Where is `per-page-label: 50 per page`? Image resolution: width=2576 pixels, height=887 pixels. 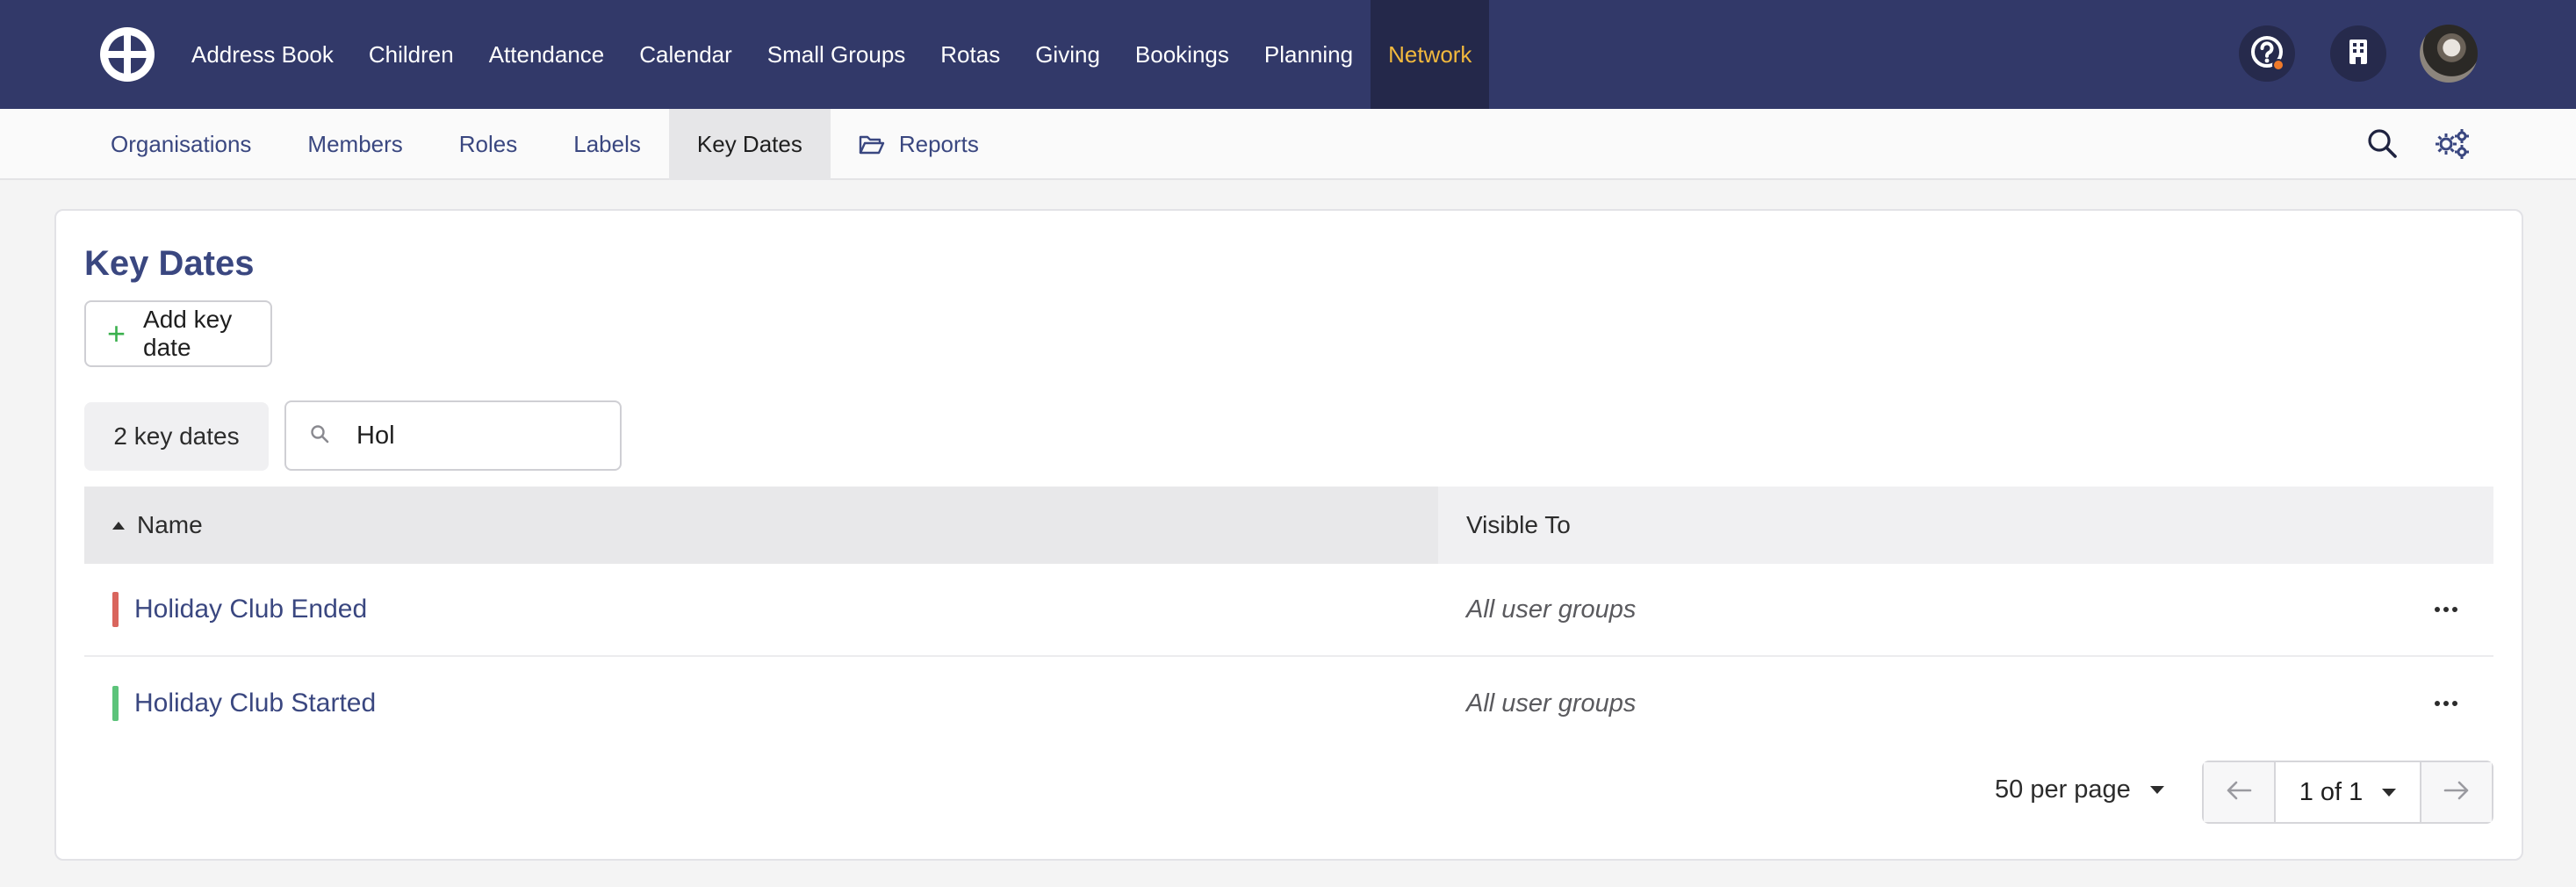
per-page-label: 50 per page is located at coordinates (2063, 789).